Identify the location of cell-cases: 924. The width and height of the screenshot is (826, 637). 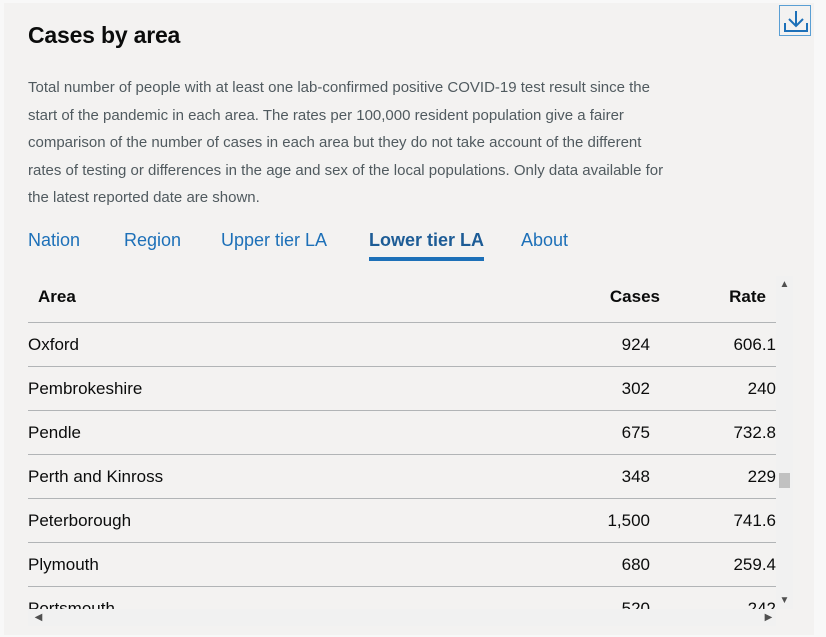
(635, 344).